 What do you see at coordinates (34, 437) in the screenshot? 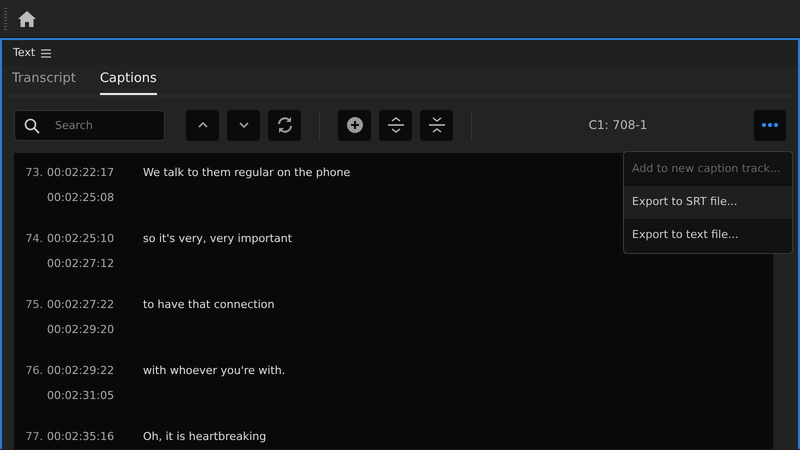
I see `caption-number: 77.` at bounding box center [34, 437].